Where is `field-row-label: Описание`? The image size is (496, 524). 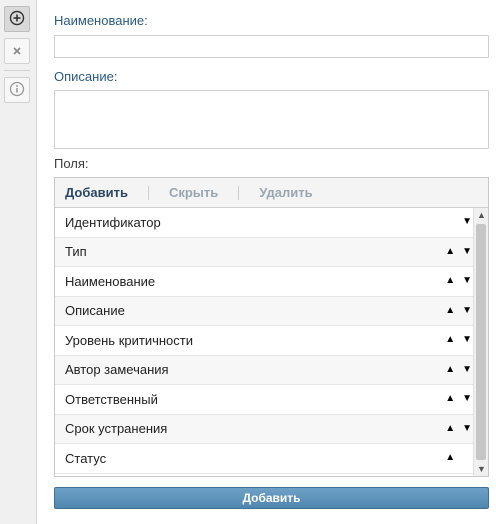
field-row-label: Описание is located at coordinates (95, 311).